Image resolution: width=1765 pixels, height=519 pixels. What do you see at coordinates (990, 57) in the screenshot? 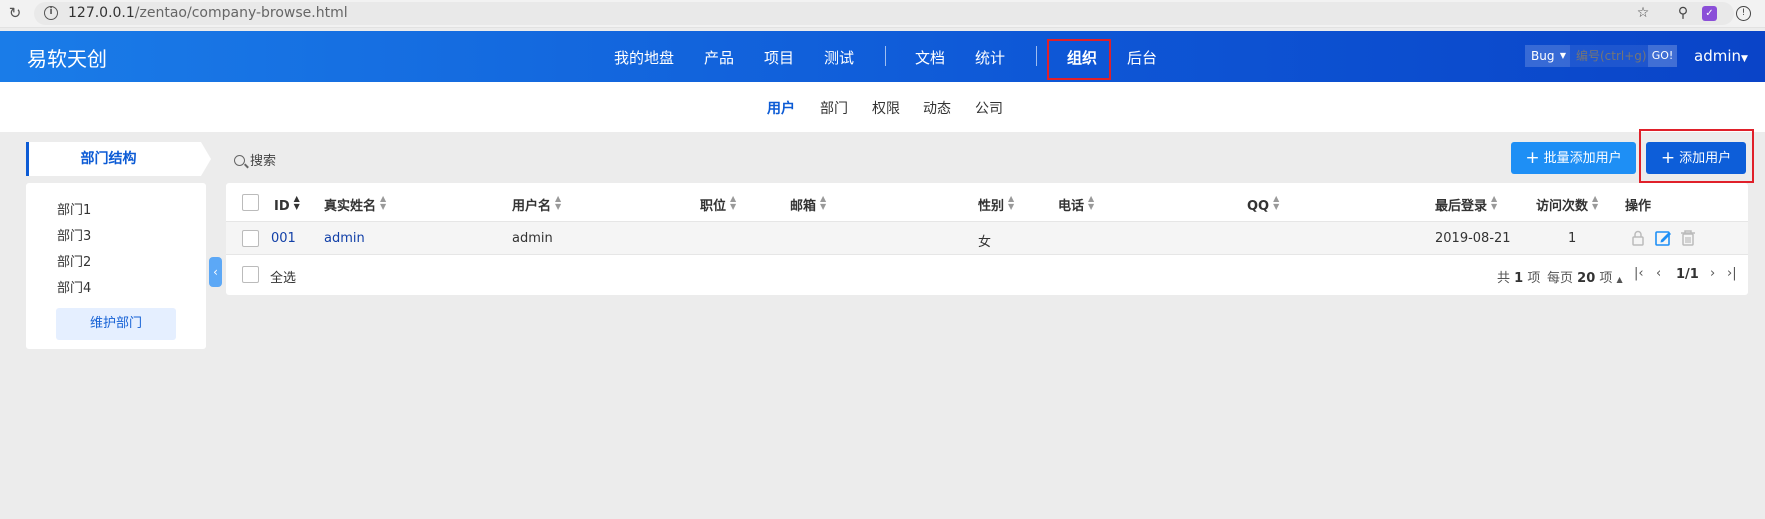
I see `nav-report: 统计` at bounding box center [990, 57].